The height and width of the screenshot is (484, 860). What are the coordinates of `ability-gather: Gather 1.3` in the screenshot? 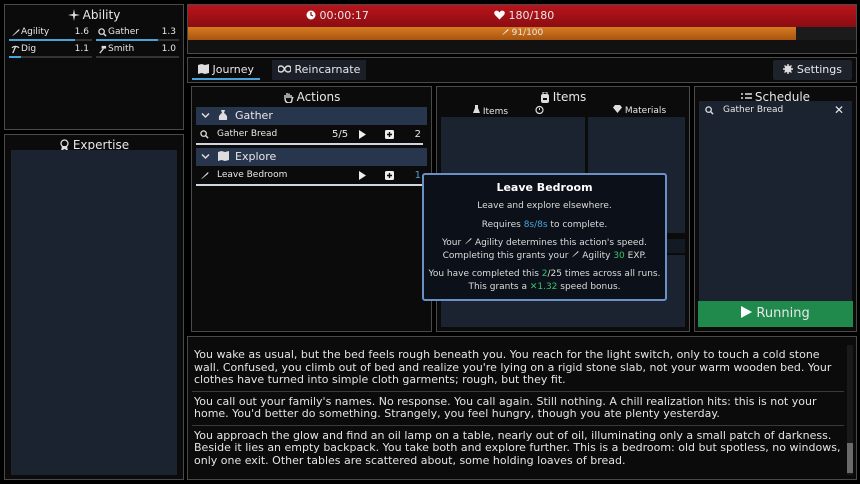 It's located at (137, 34).